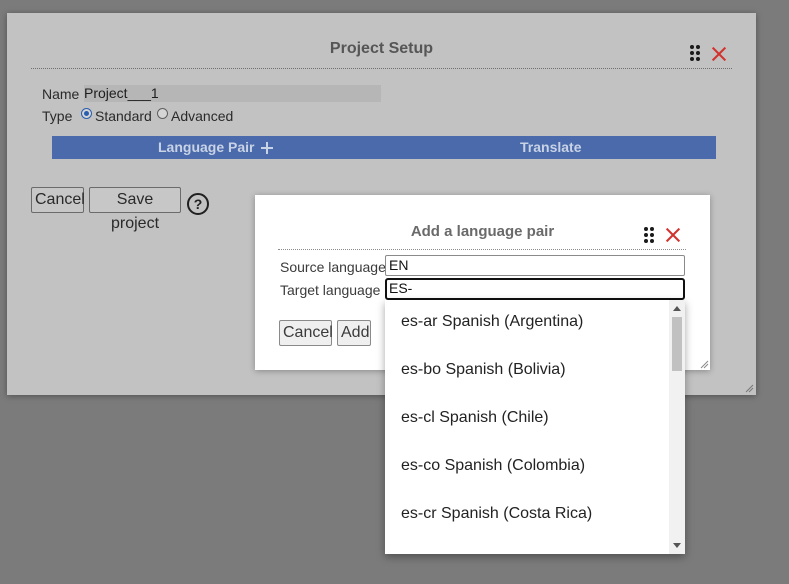 This screenshot has height=584, width=789. Describe the element at coordinates (202, 116) in the screenshot. I see `type-advanced-label: Advanced` at that location.